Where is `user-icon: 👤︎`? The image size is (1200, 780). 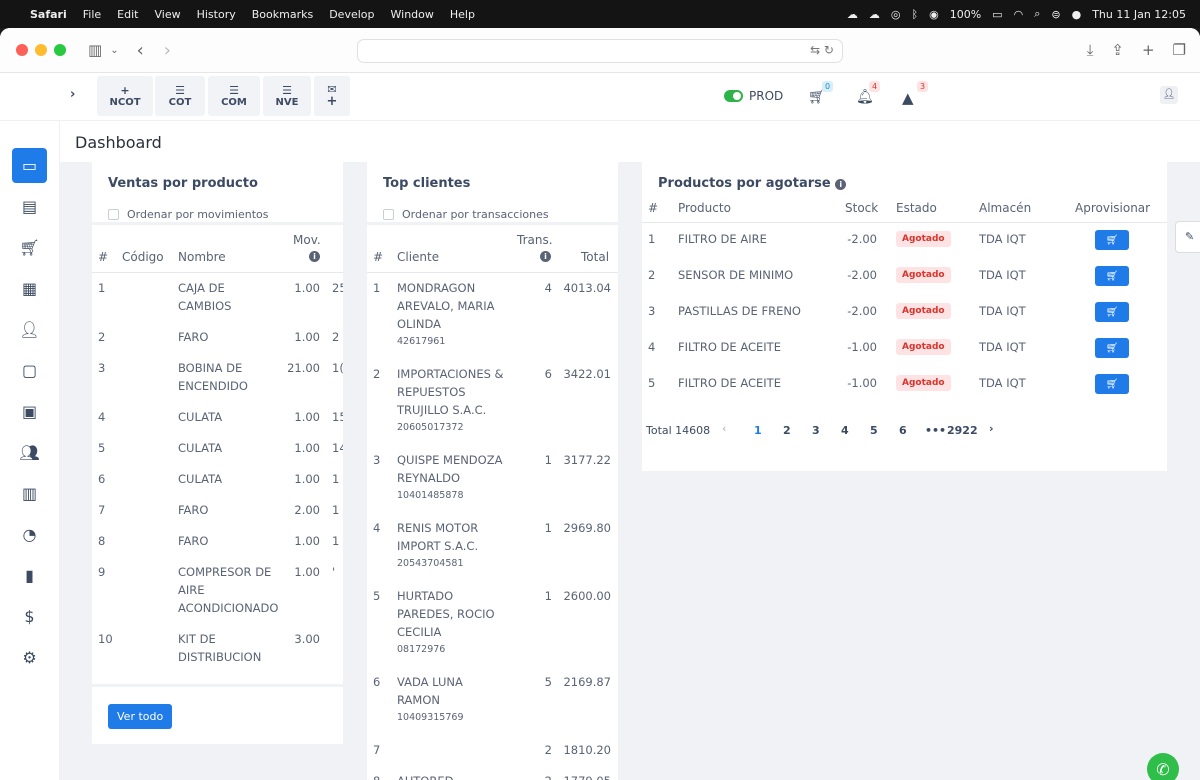 user-icon: 👤︎ is located at coordinates (1169, 95).